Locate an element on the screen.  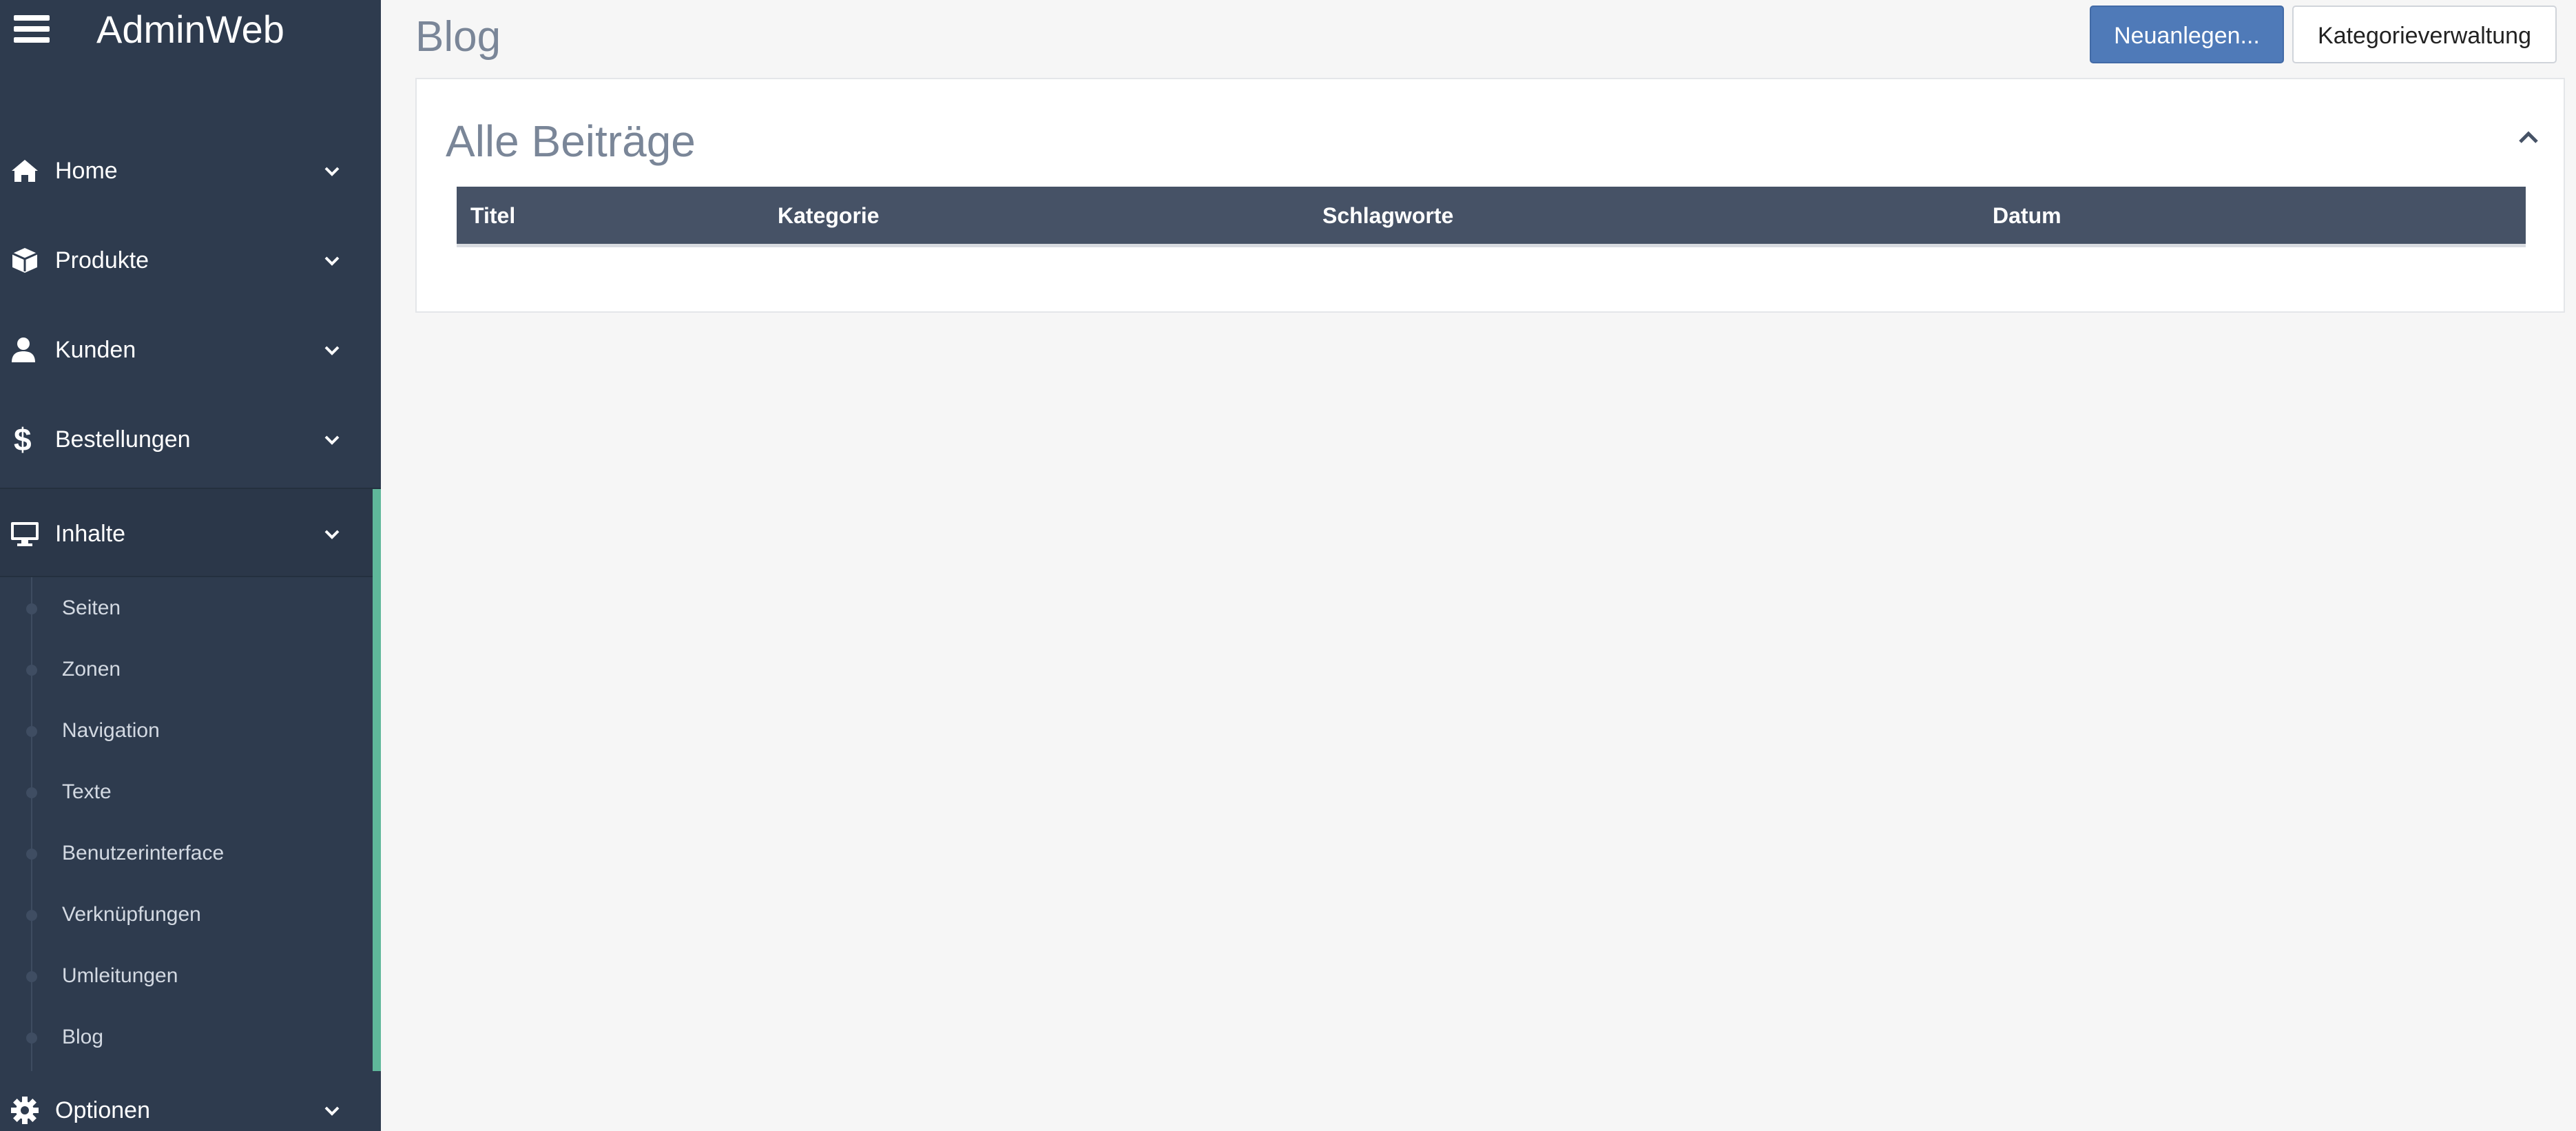
sidebar-item-label: Bestellungen is located at coordinates (123, 440).